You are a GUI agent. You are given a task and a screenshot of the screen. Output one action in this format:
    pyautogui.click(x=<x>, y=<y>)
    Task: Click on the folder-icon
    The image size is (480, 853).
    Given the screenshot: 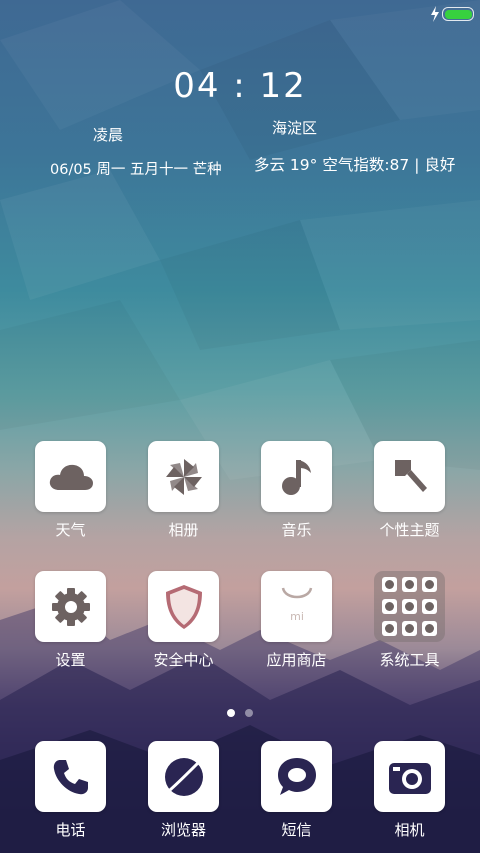 What is the action you would take?
    pyautogui.click(x=409, y=606)
    